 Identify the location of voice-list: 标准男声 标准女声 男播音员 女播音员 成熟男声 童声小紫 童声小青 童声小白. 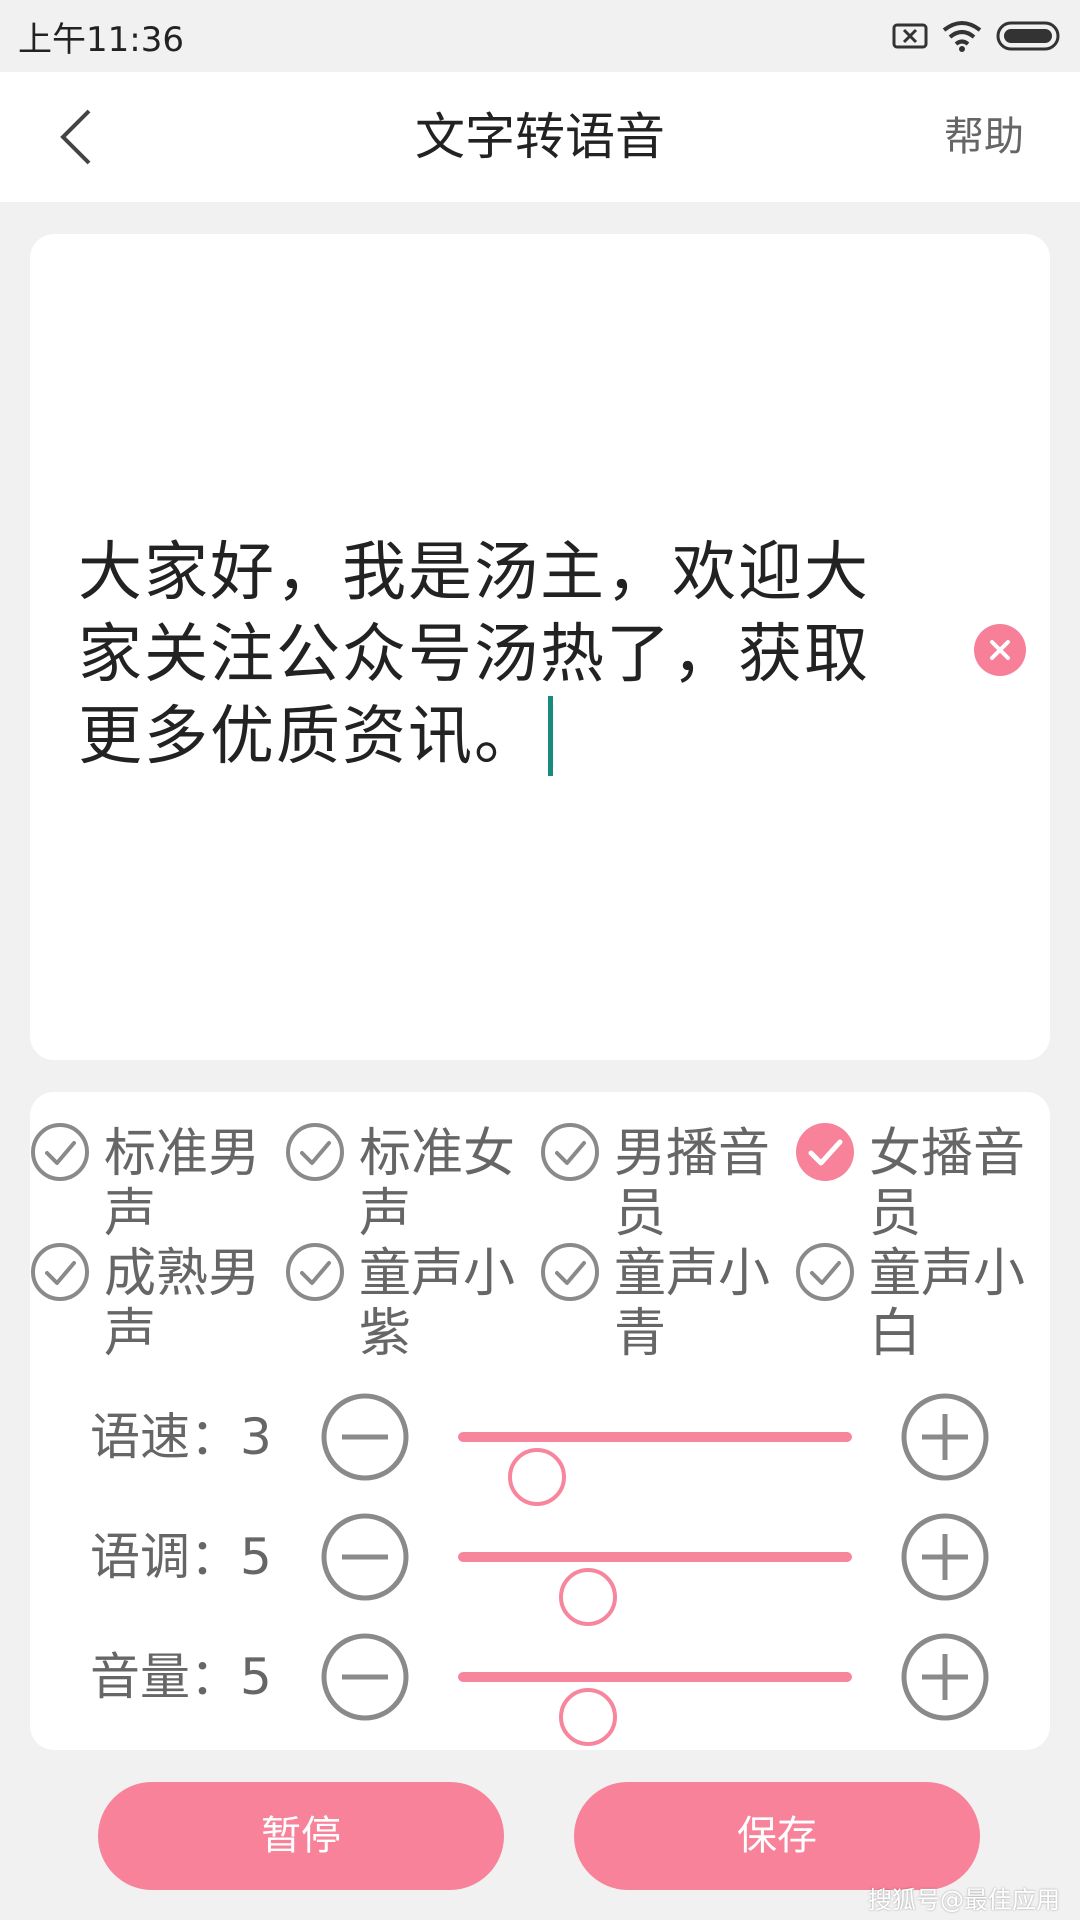
(540, 1240).